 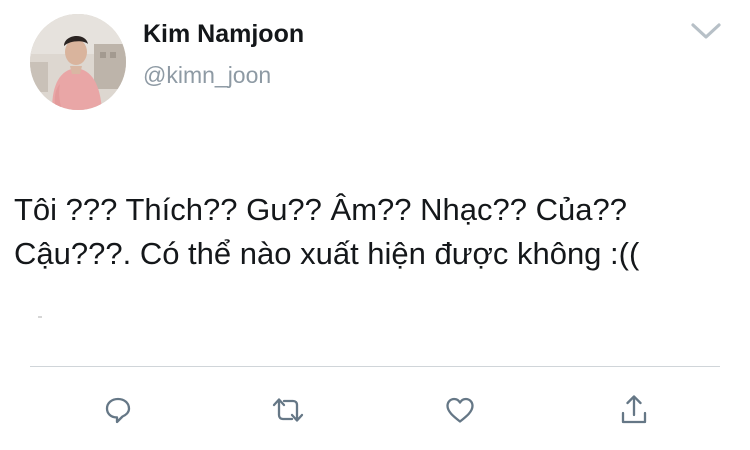 I want to click on heart-icon, so click(x=460, y=410).